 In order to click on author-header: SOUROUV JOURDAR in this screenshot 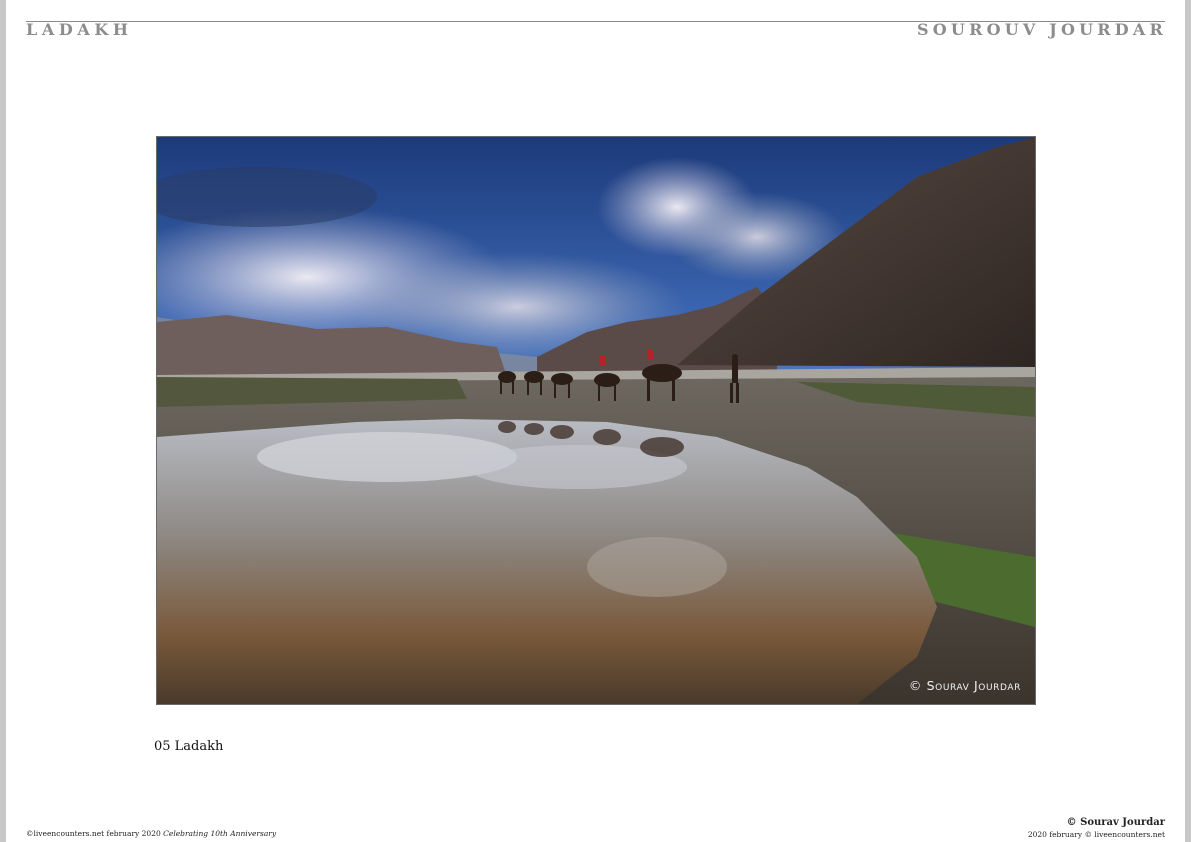, I will do `click(1042, 29)`.